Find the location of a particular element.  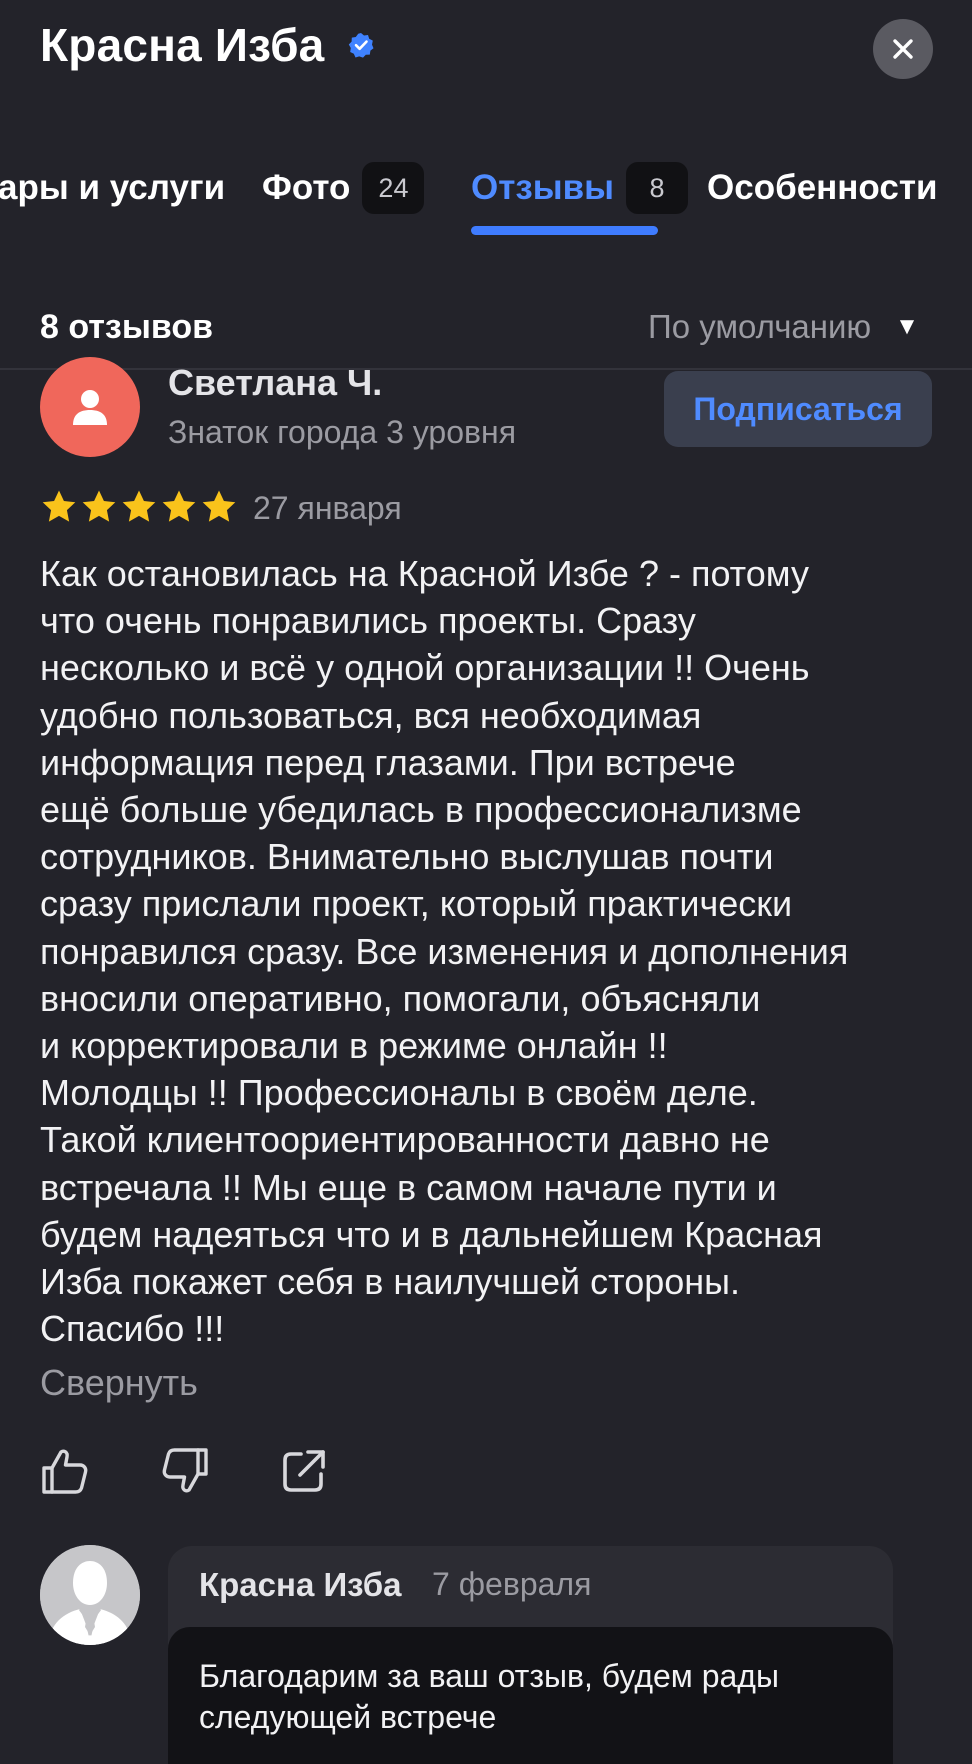

tab-photos: Фото 24 is located at coordinates (343, 188).